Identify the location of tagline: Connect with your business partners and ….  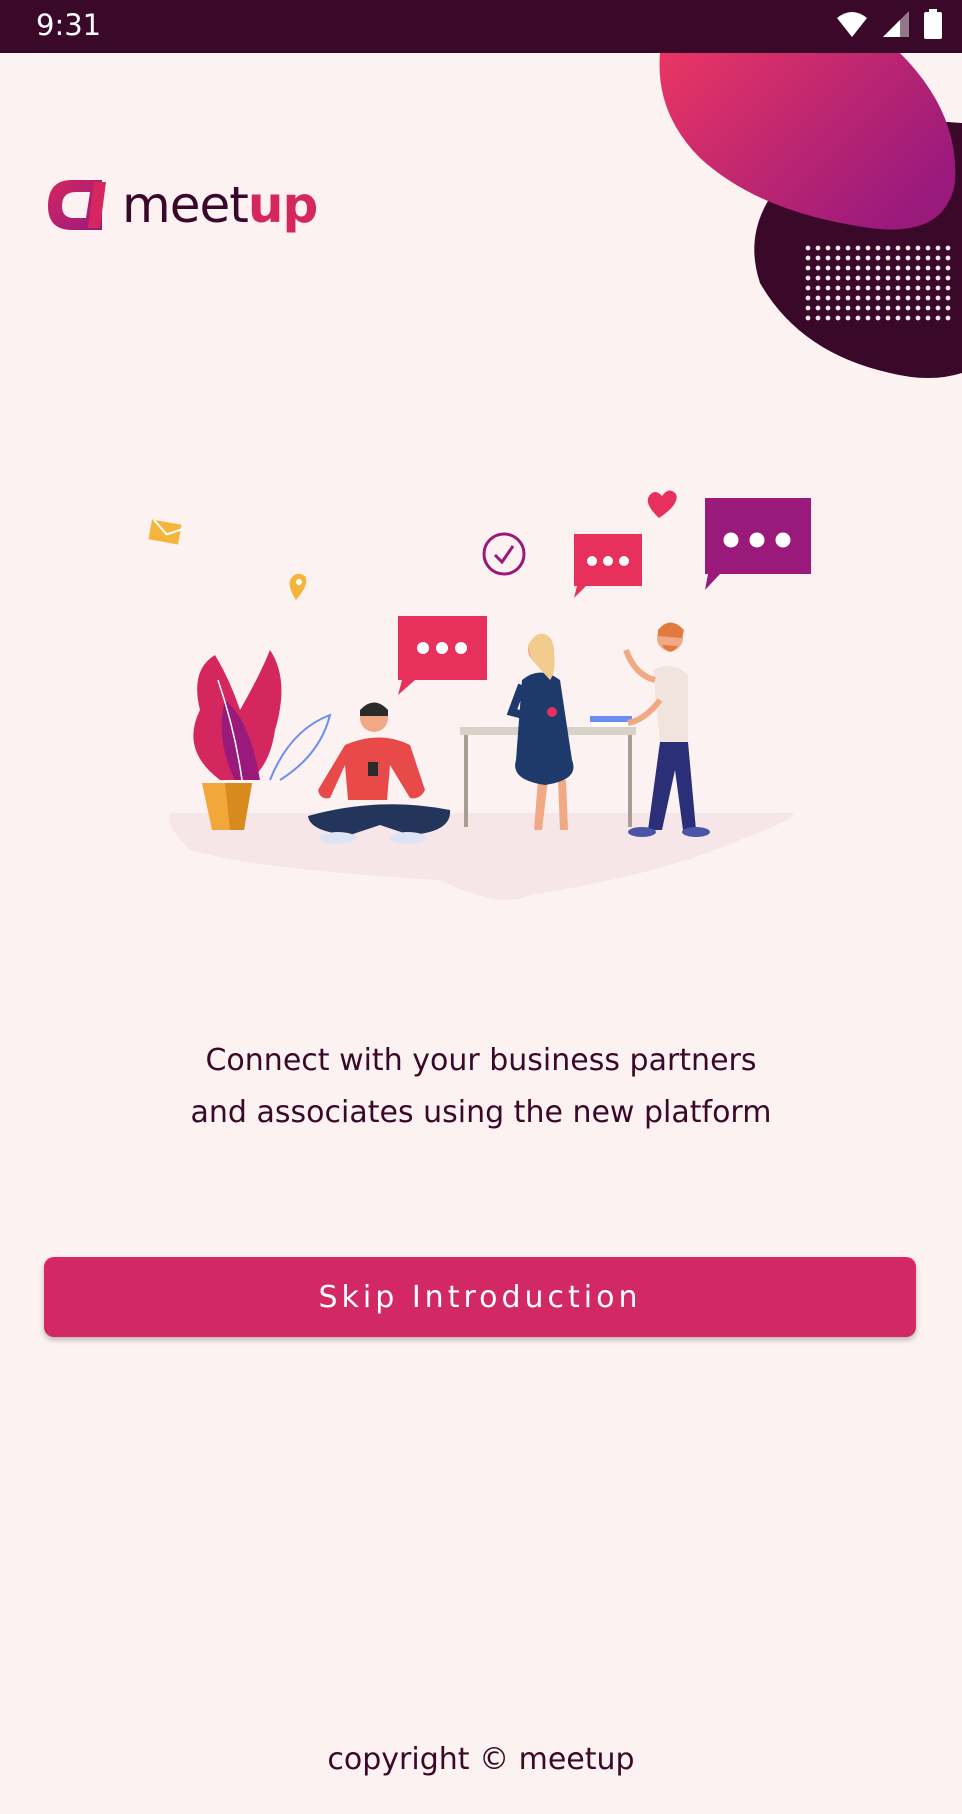
(481, 1087).